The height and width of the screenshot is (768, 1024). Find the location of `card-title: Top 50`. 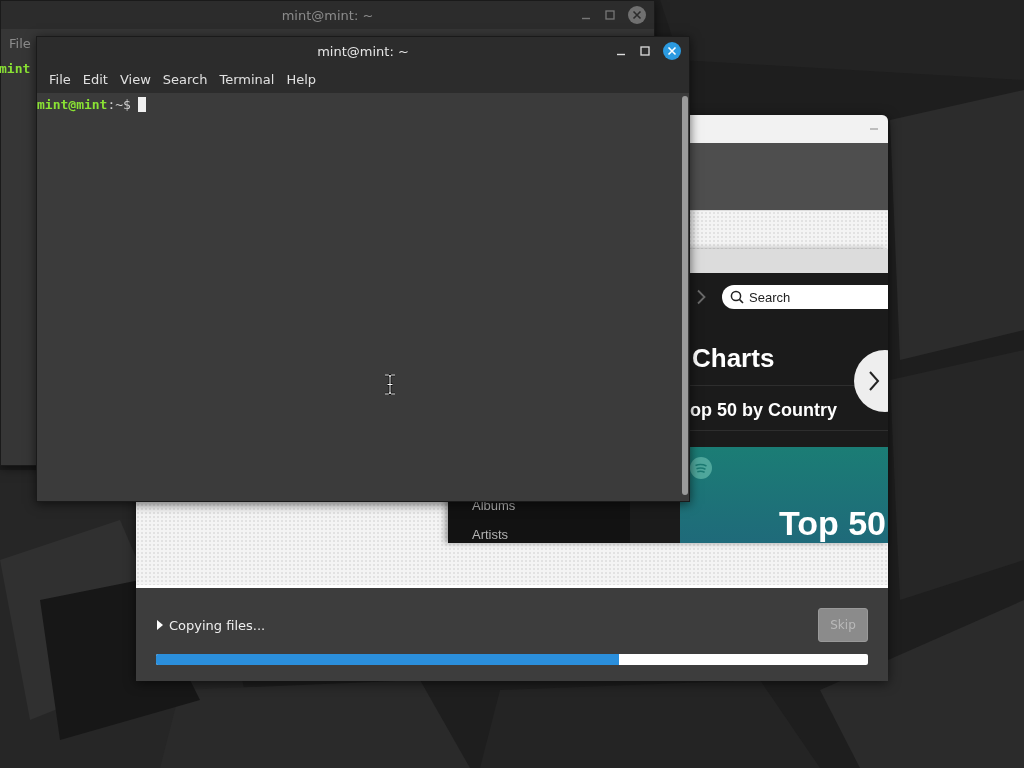

card-title: Top 50 is located at coordinates (832, 523).